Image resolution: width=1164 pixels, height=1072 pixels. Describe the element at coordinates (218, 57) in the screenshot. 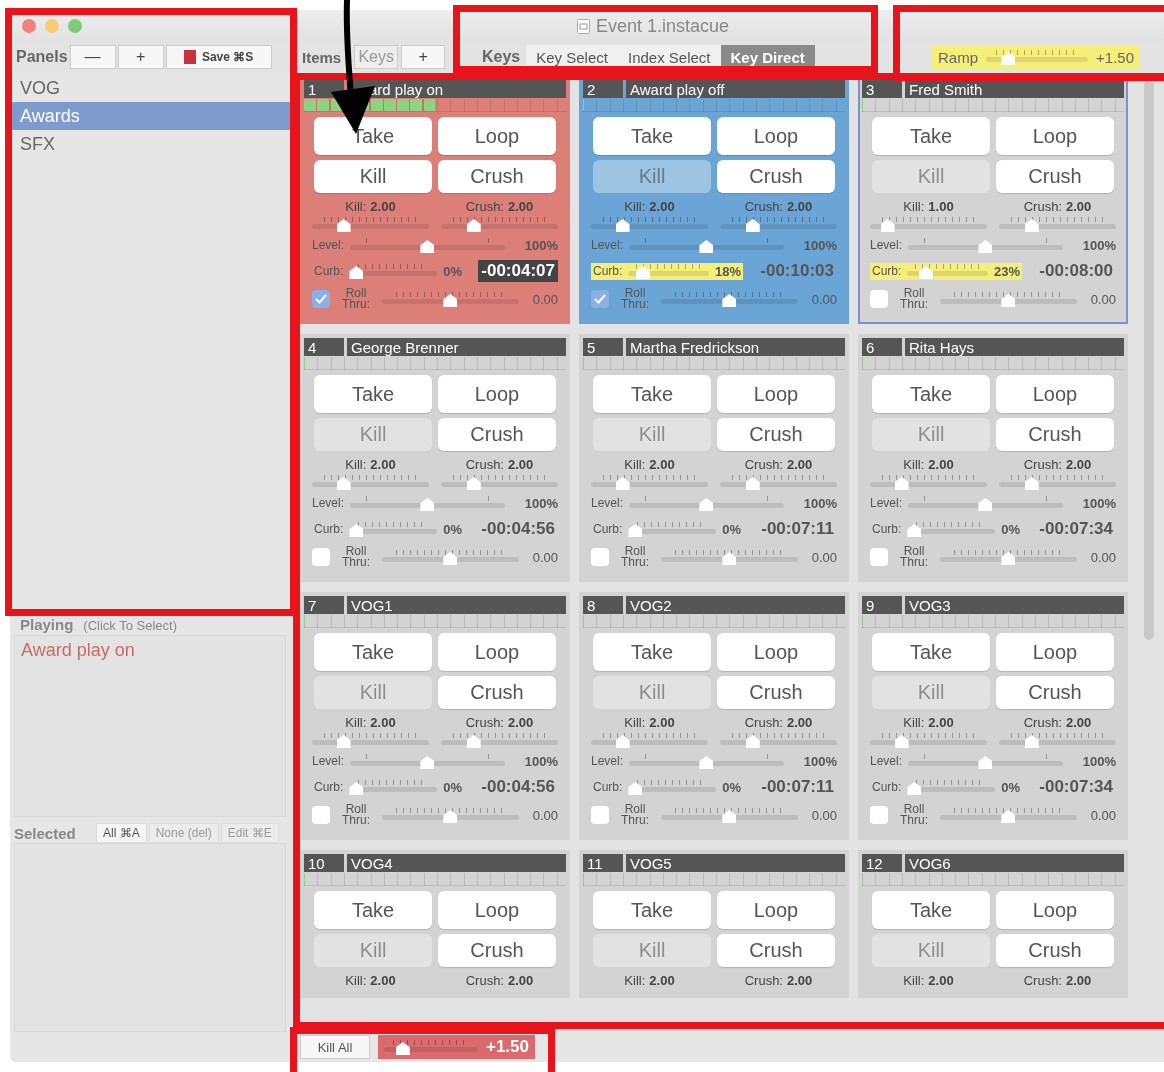

I see `save-button: Save ⌘S` at that location.